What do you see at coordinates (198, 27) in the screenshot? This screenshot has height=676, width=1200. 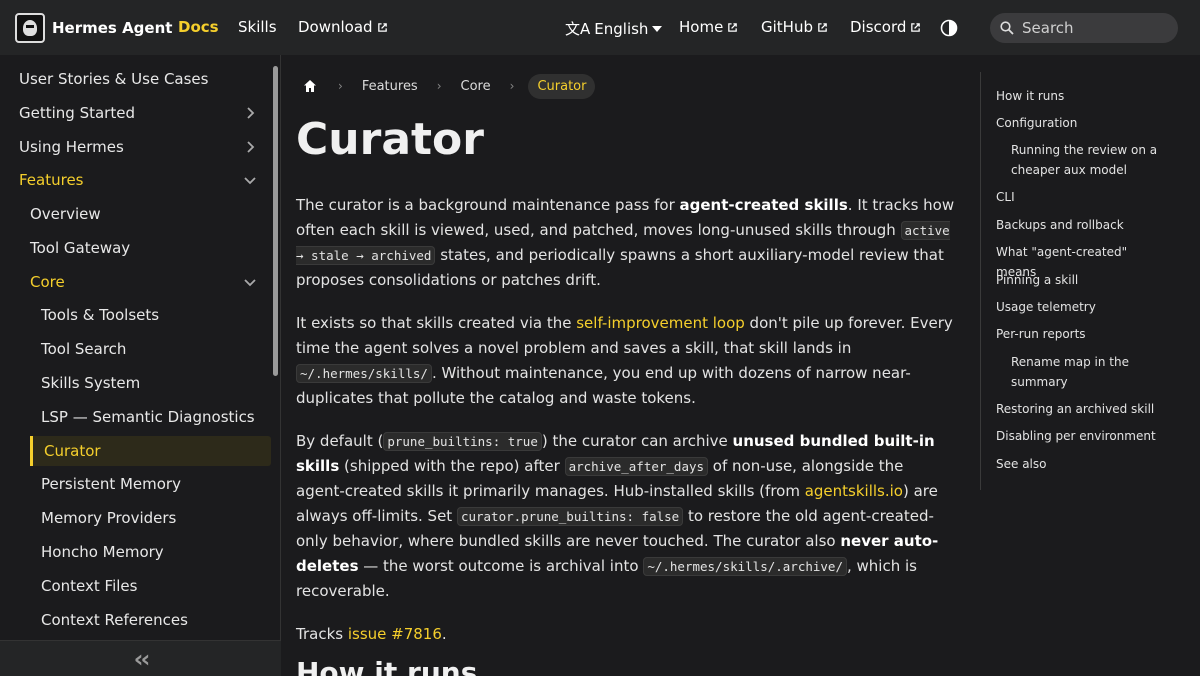 I see `nav-docs-link: Docs` at bounding box center [198, 27].